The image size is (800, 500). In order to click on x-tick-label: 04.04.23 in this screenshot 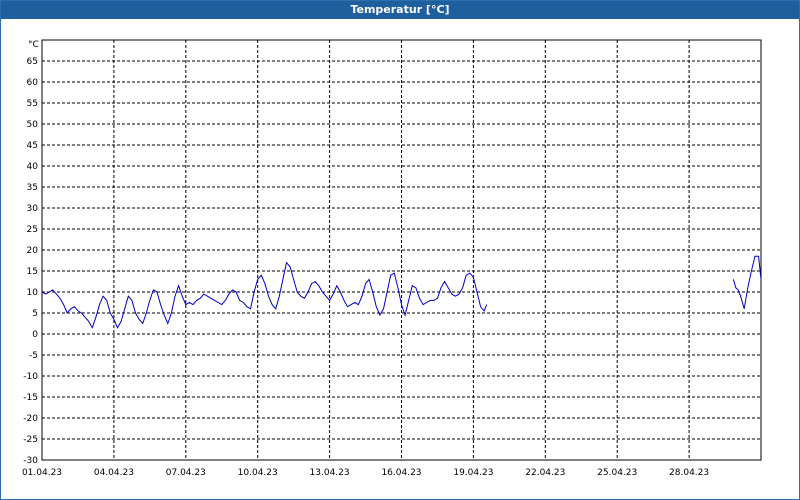, I will do `click(114, 473)`.